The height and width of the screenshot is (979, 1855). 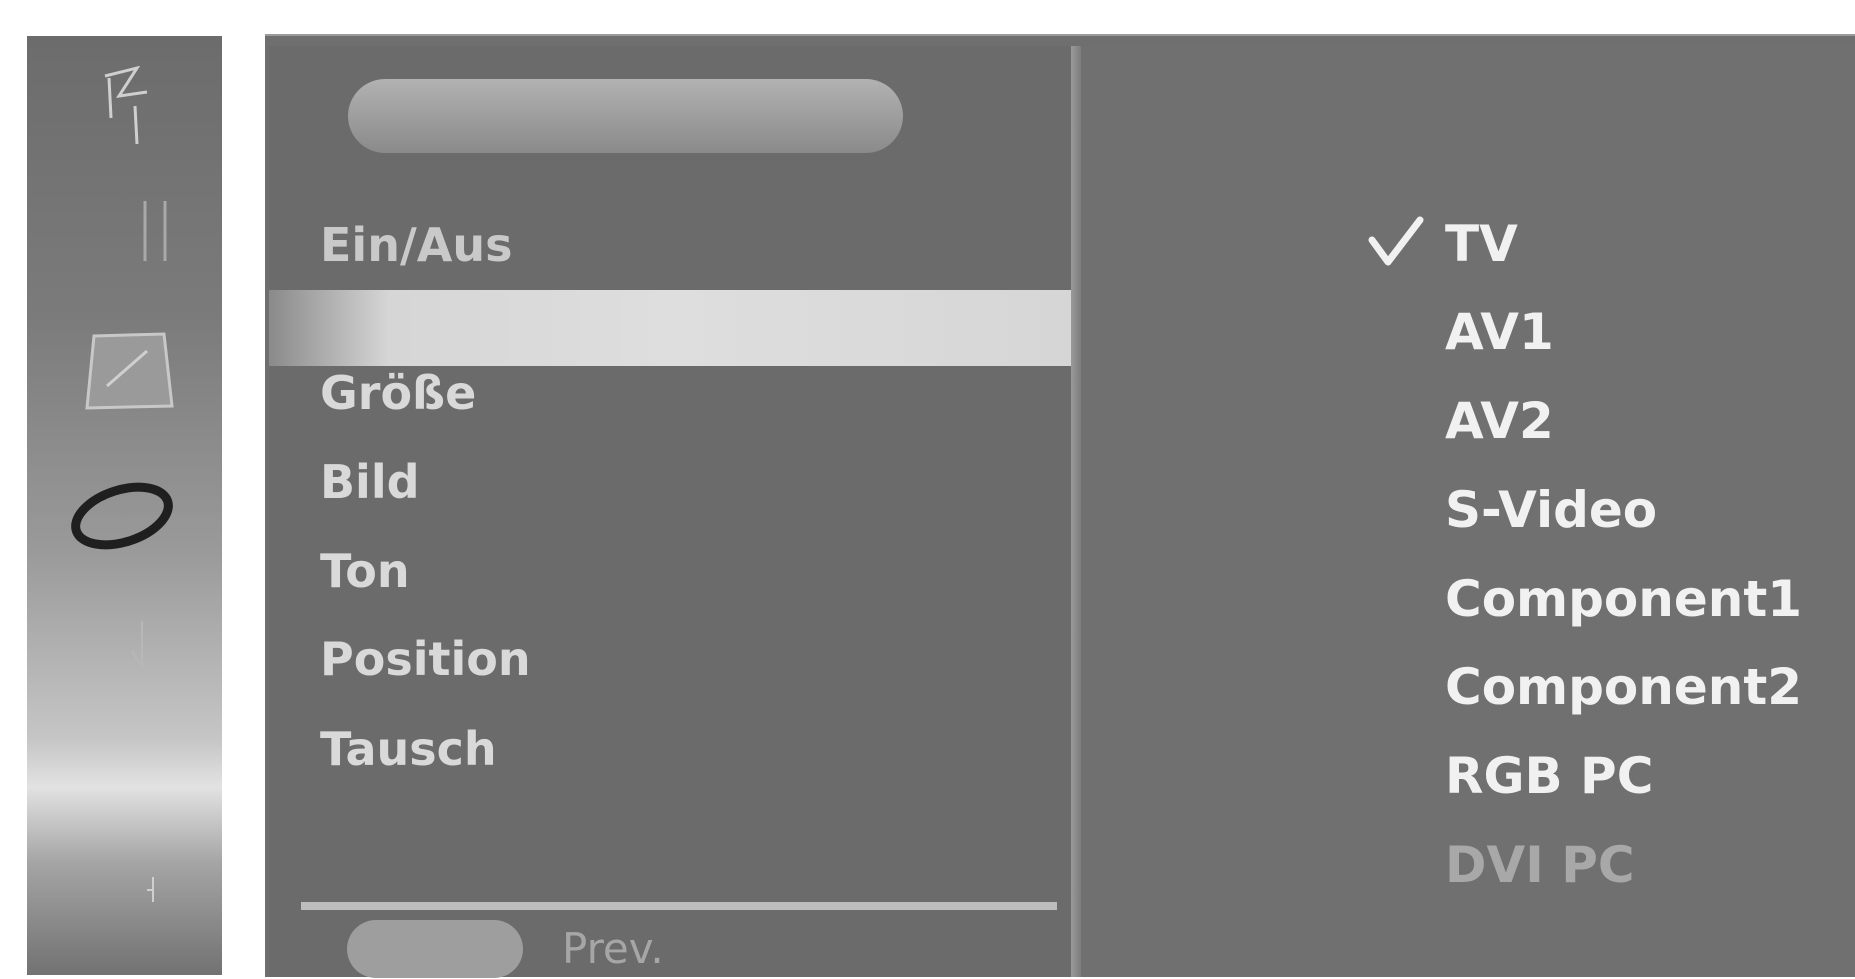 What do you see at coordinates (1549, 776) in the screenshot?
I see `source-item-rgb-pc: RGB PC` at bounding box center [1549, 776].